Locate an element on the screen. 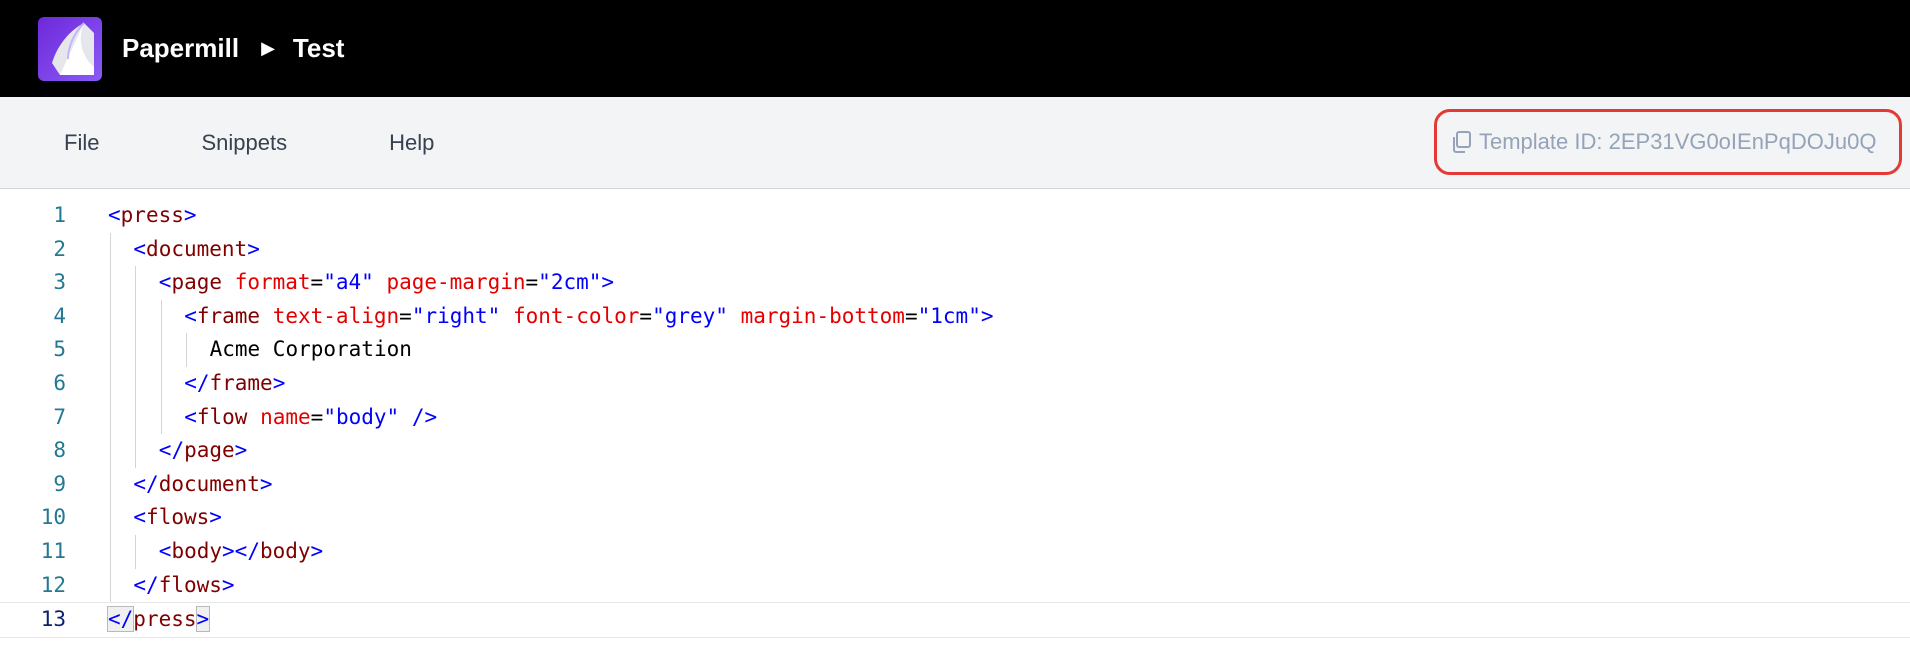  code-line: 1 <press> is located at coordinates (955, 216).